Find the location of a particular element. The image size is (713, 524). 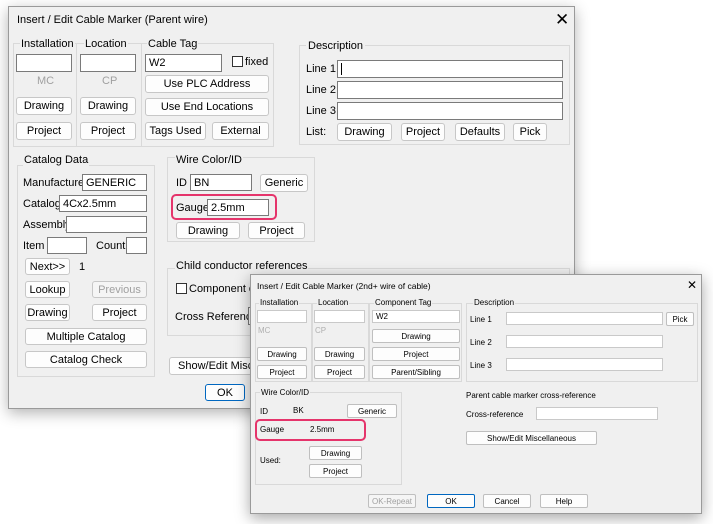

count-label: Count is located at coordinates (111, 246).